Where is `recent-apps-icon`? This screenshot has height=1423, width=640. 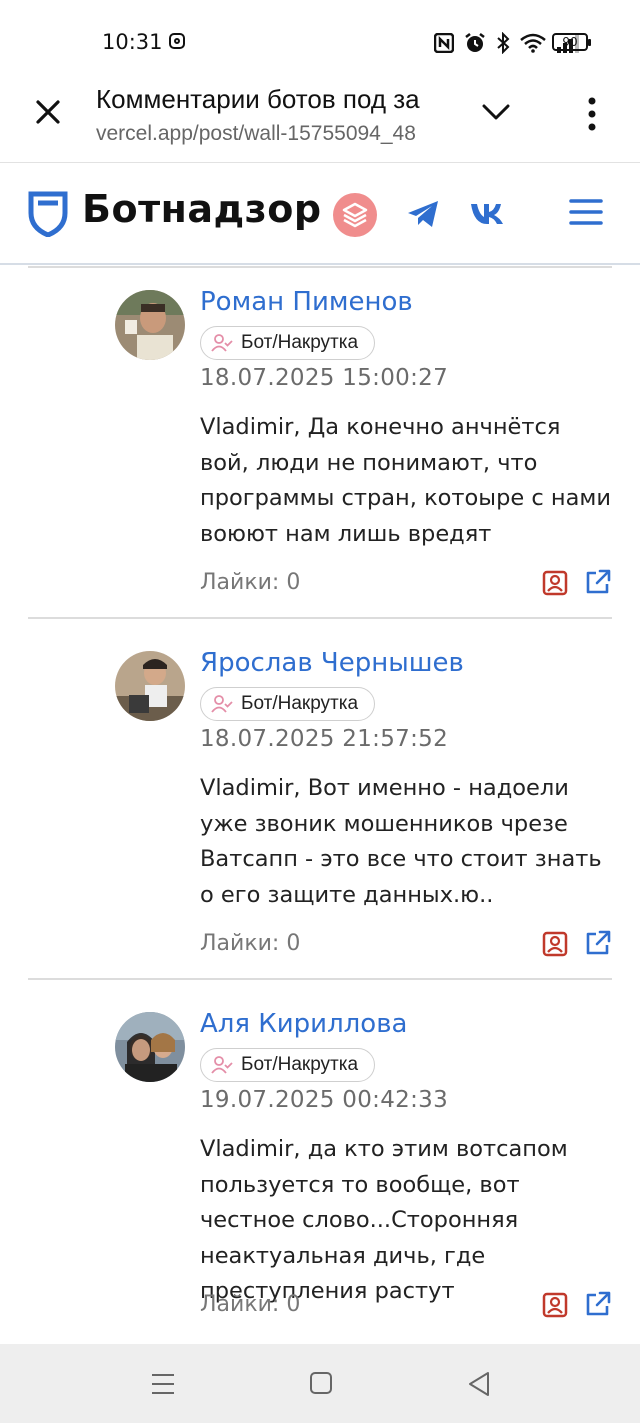 recent-apps-icon is located at coordinates (163, 1384).